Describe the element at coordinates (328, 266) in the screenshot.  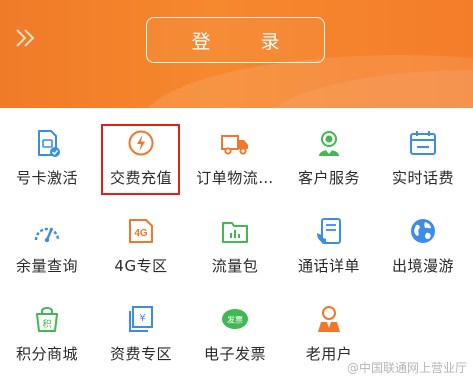
I see `service-label: 通话详单` at that location.